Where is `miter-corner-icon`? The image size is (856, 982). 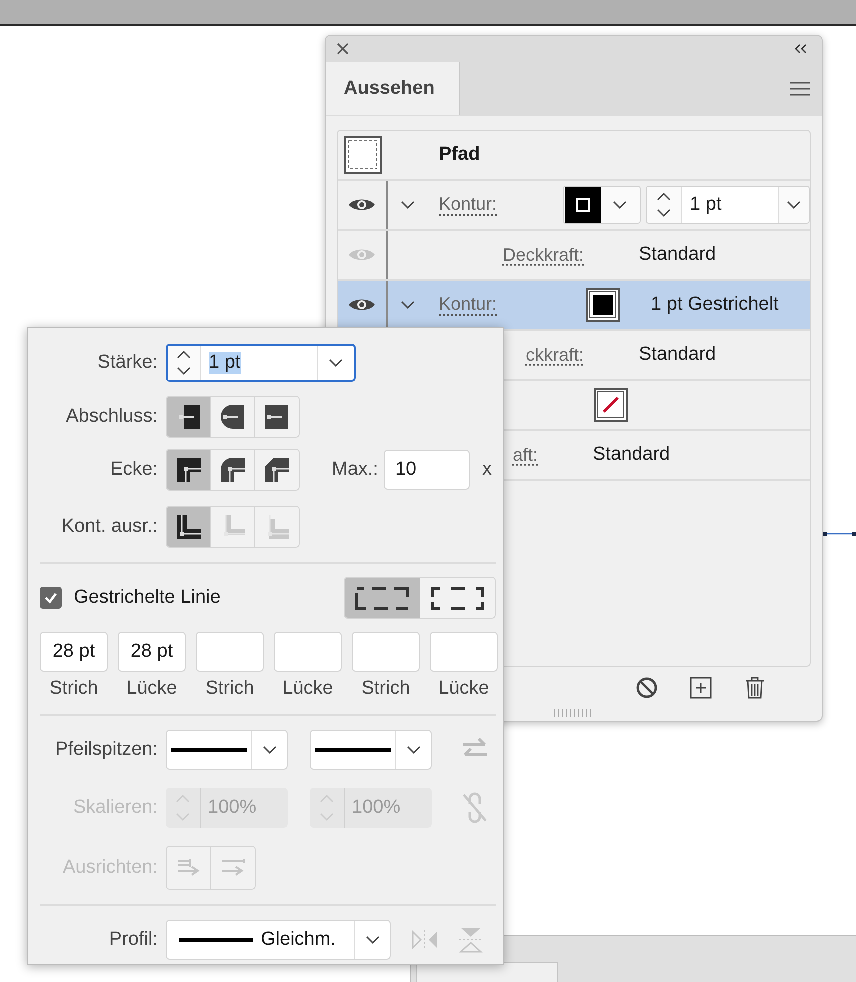 miter-corner-icon is located at coordinates (189, 470).